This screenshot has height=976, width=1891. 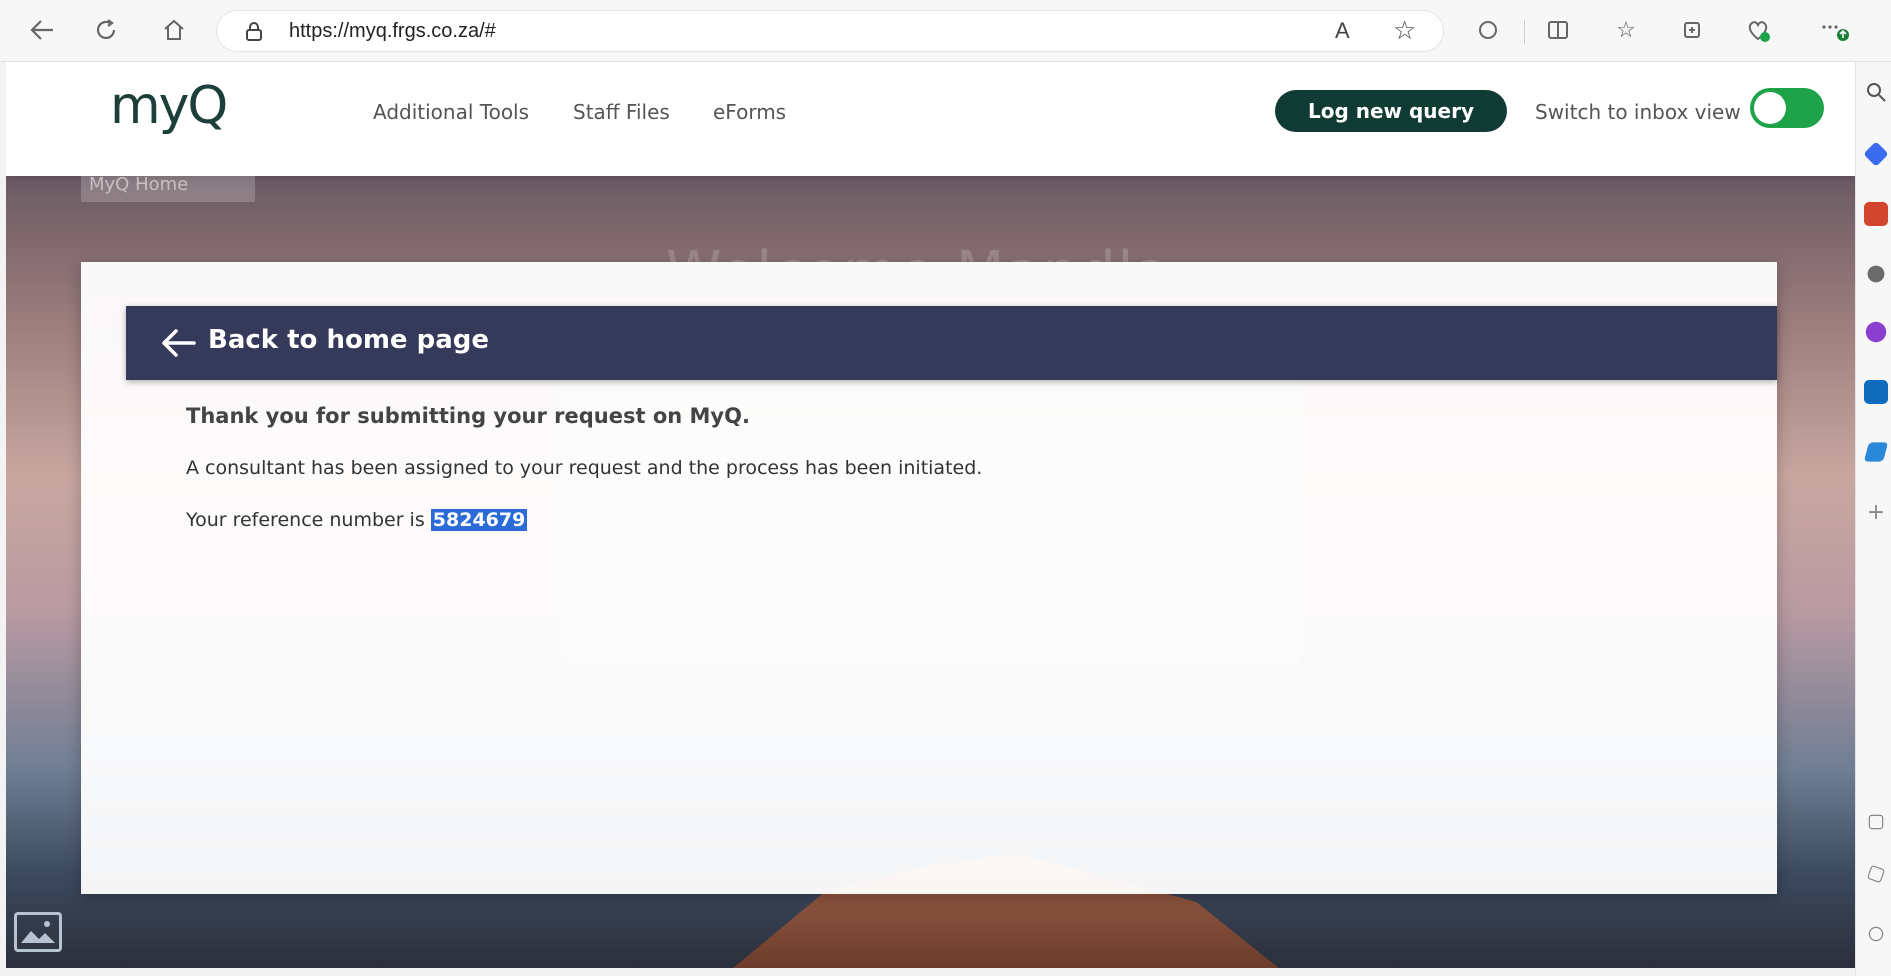 I want to click on back-to-home-label: Back to home page, so click(x=348, y=340).